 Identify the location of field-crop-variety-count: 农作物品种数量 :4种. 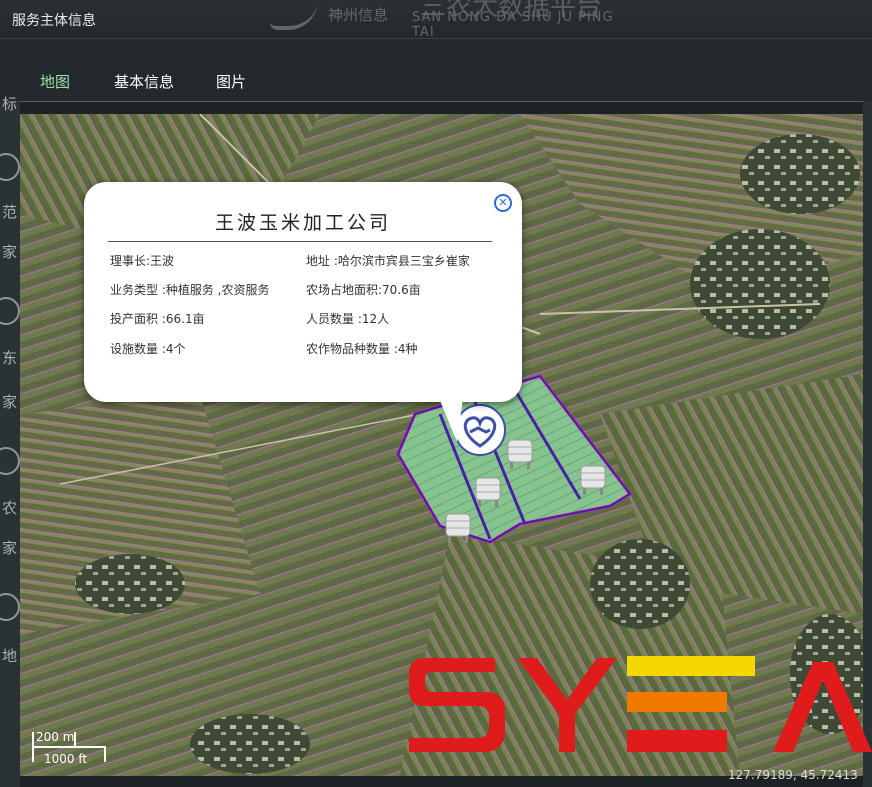
(362, 348).